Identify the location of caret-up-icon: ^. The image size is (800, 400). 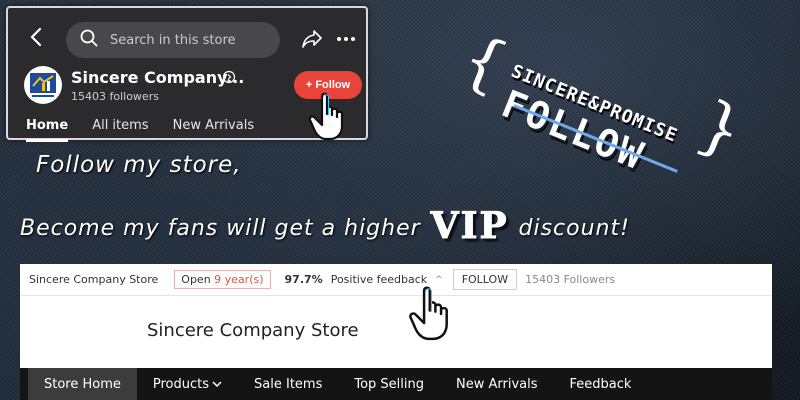
(439, 280).